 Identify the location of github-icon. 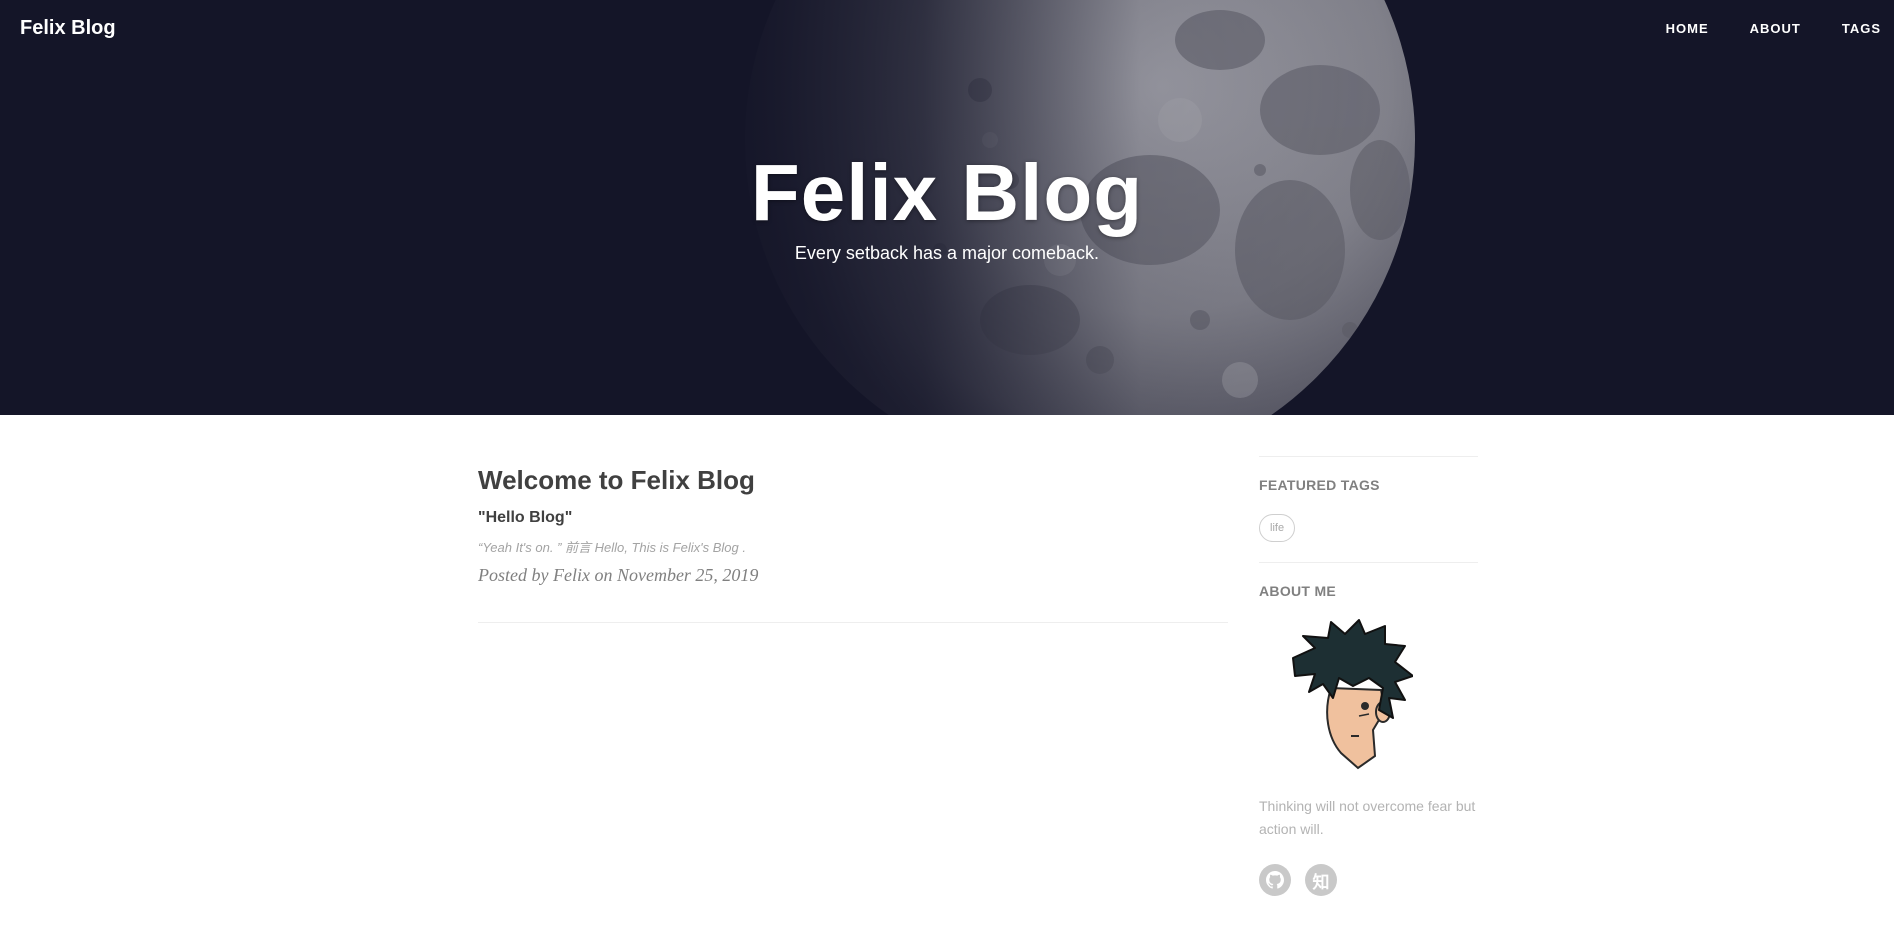
(1275, 880).